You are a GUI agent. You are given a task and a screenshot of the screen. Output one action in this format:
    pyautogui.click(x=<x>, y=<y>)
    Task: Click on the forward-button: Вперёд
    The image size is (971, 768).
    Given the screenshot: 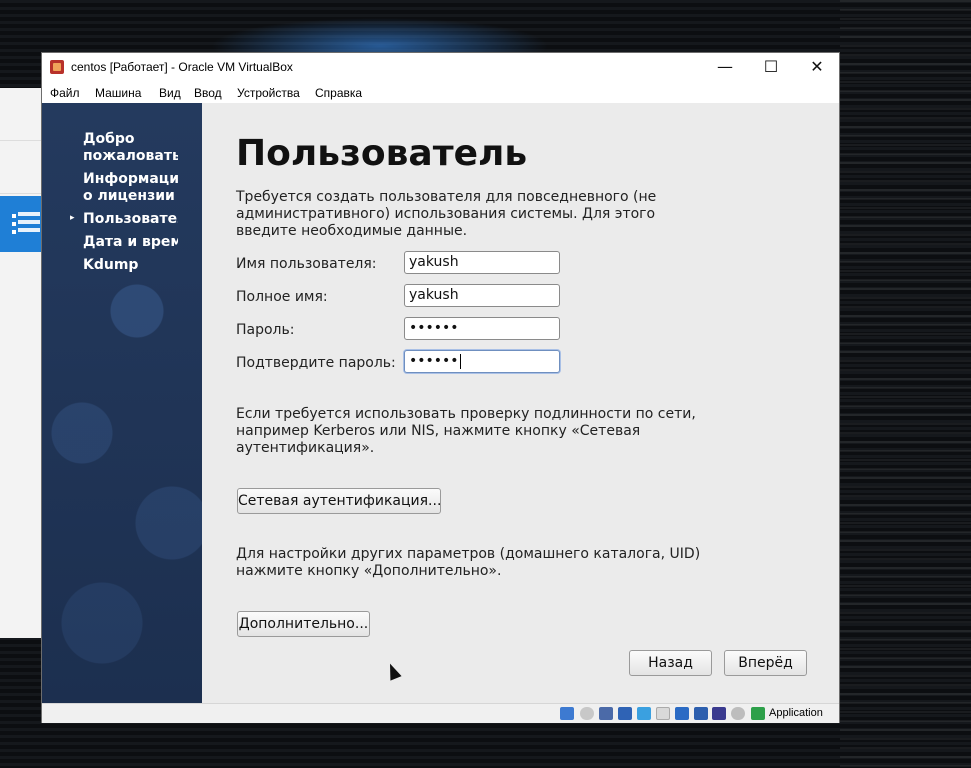 What is the action you would take?
    pyautogui.click(x=765, y=663)
    